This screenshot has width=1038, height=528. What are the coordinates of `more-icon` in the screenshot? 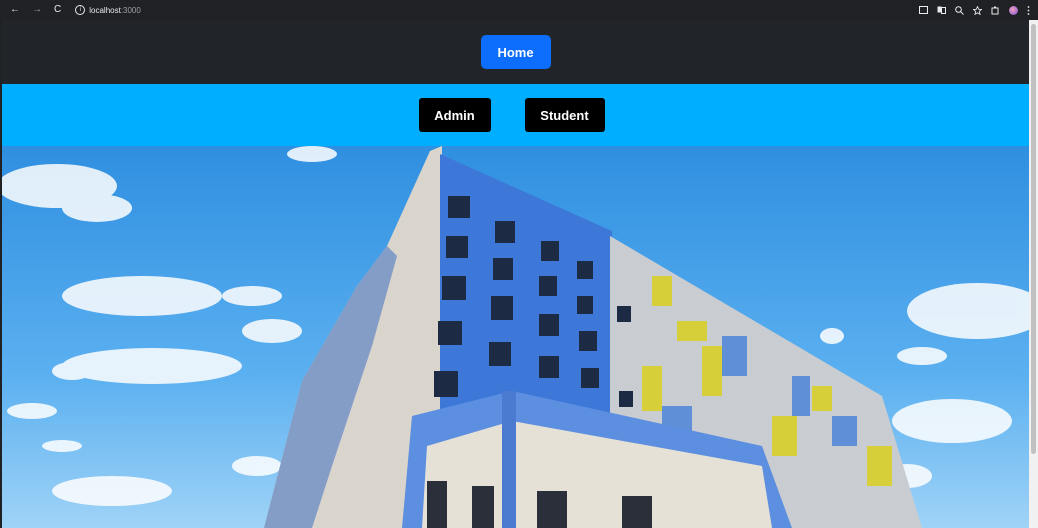 It's located at (1028, 10).